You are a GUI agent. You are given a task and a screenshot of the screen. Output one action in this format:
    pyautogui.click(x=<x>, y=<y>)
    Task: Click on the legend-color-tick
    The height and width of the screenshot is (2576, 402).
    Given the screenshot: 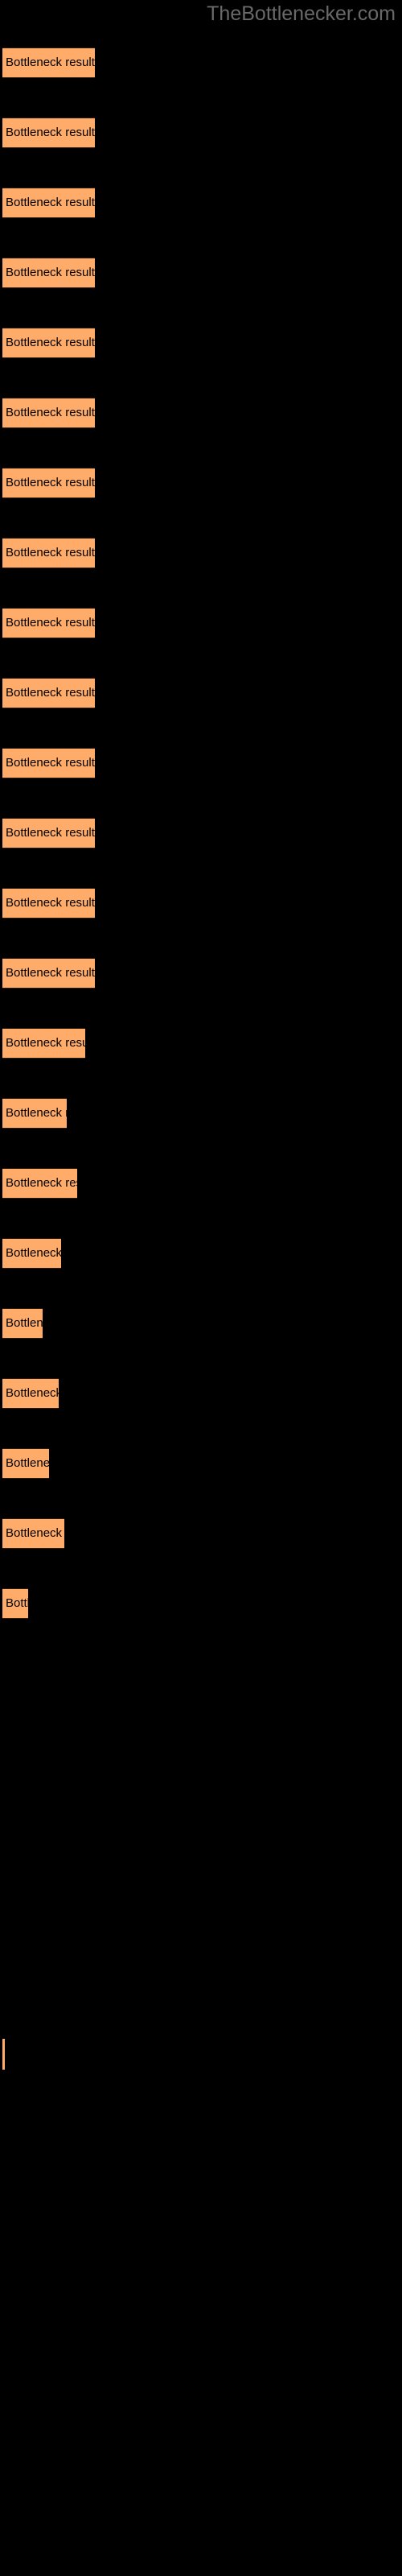 What is the action you would take?
    pyautogui.click(x=3, y=2054)
    